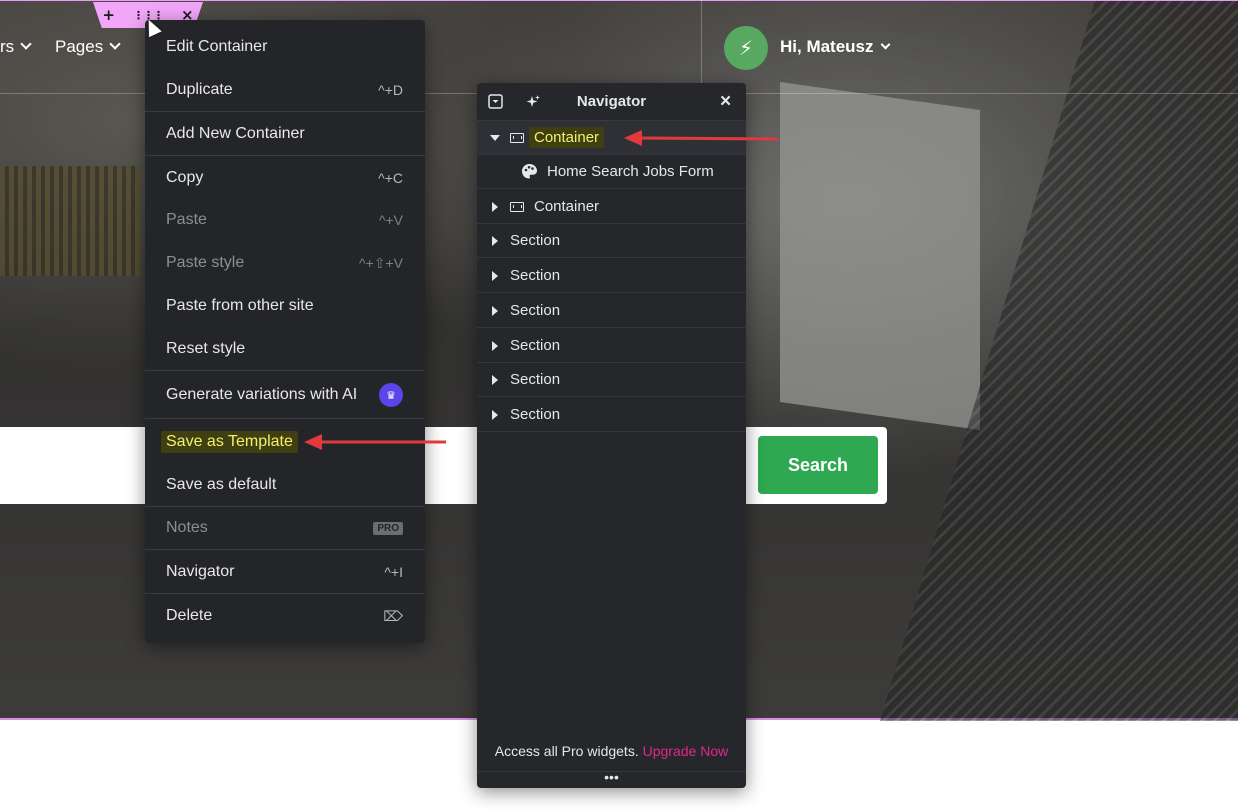 The image size is (1238, 810). What do you see at coordinates (285, 178) in the screenshot?
I see `menu-item-copy: Copy ^+C` at bounding box center [285, 178].